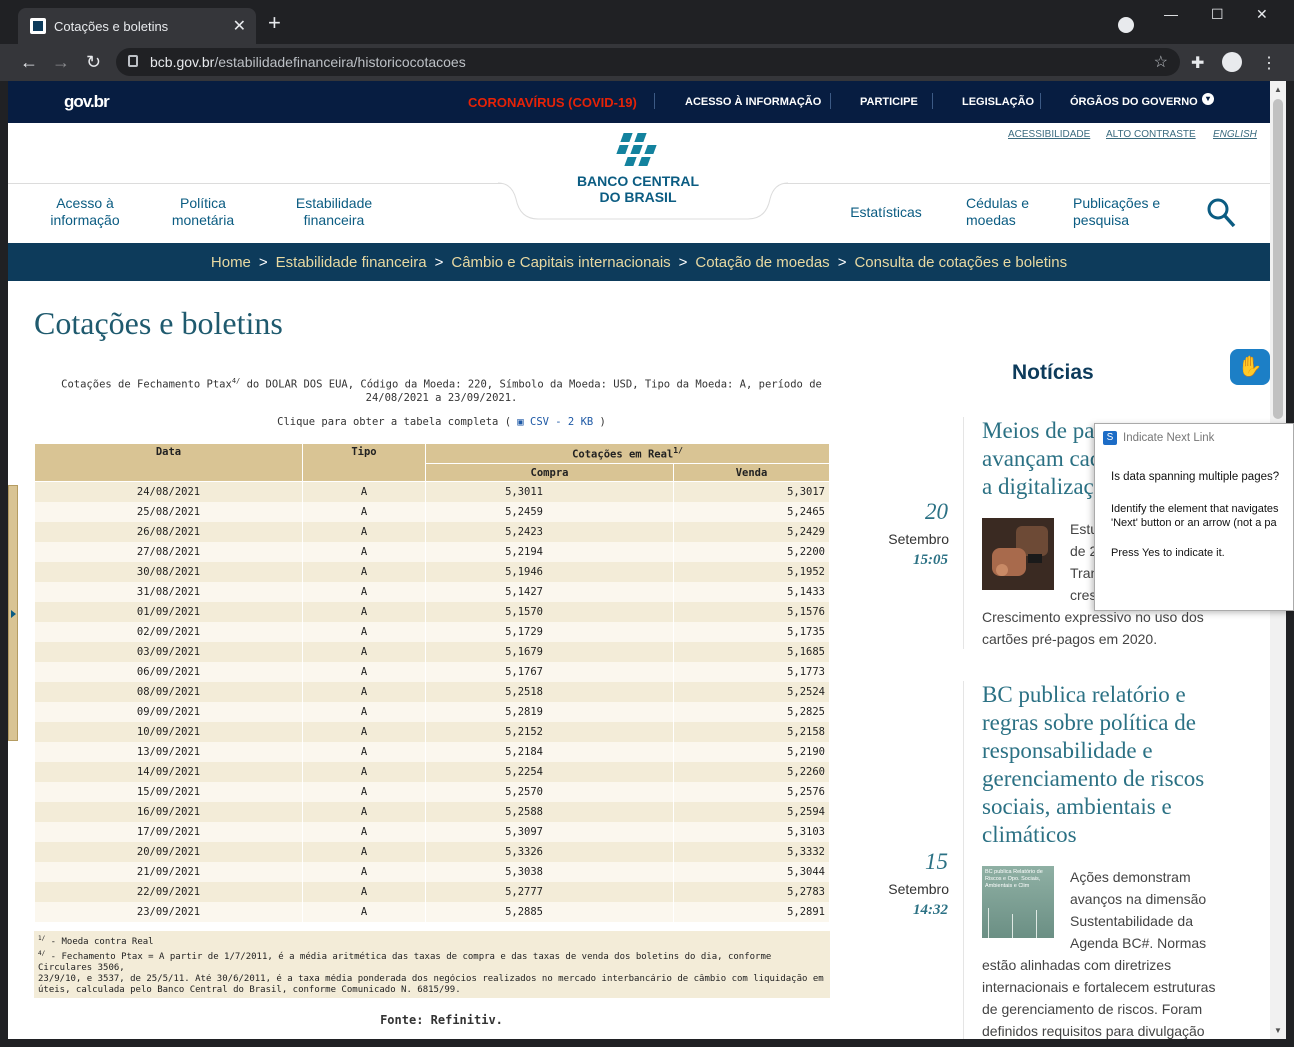 The height and width of the screenshot is (1047, 1294). I want to click on tab-search-icon, so click(1126, 25).